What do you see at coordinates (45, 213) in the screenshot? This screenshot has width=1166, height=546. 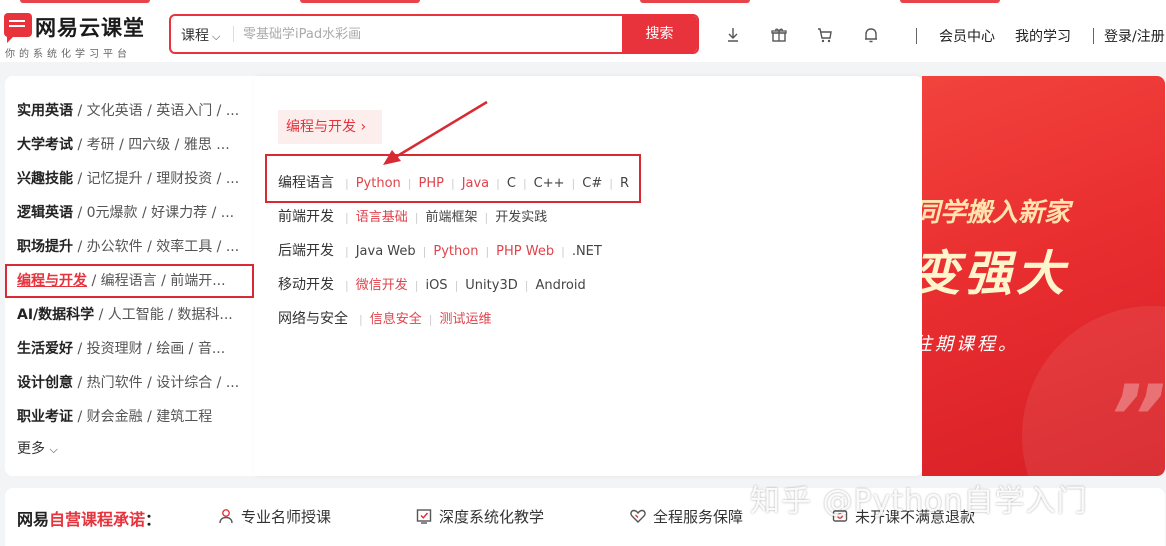 I see `category-name: 逻辑英语` at bounding box center [45, 213].